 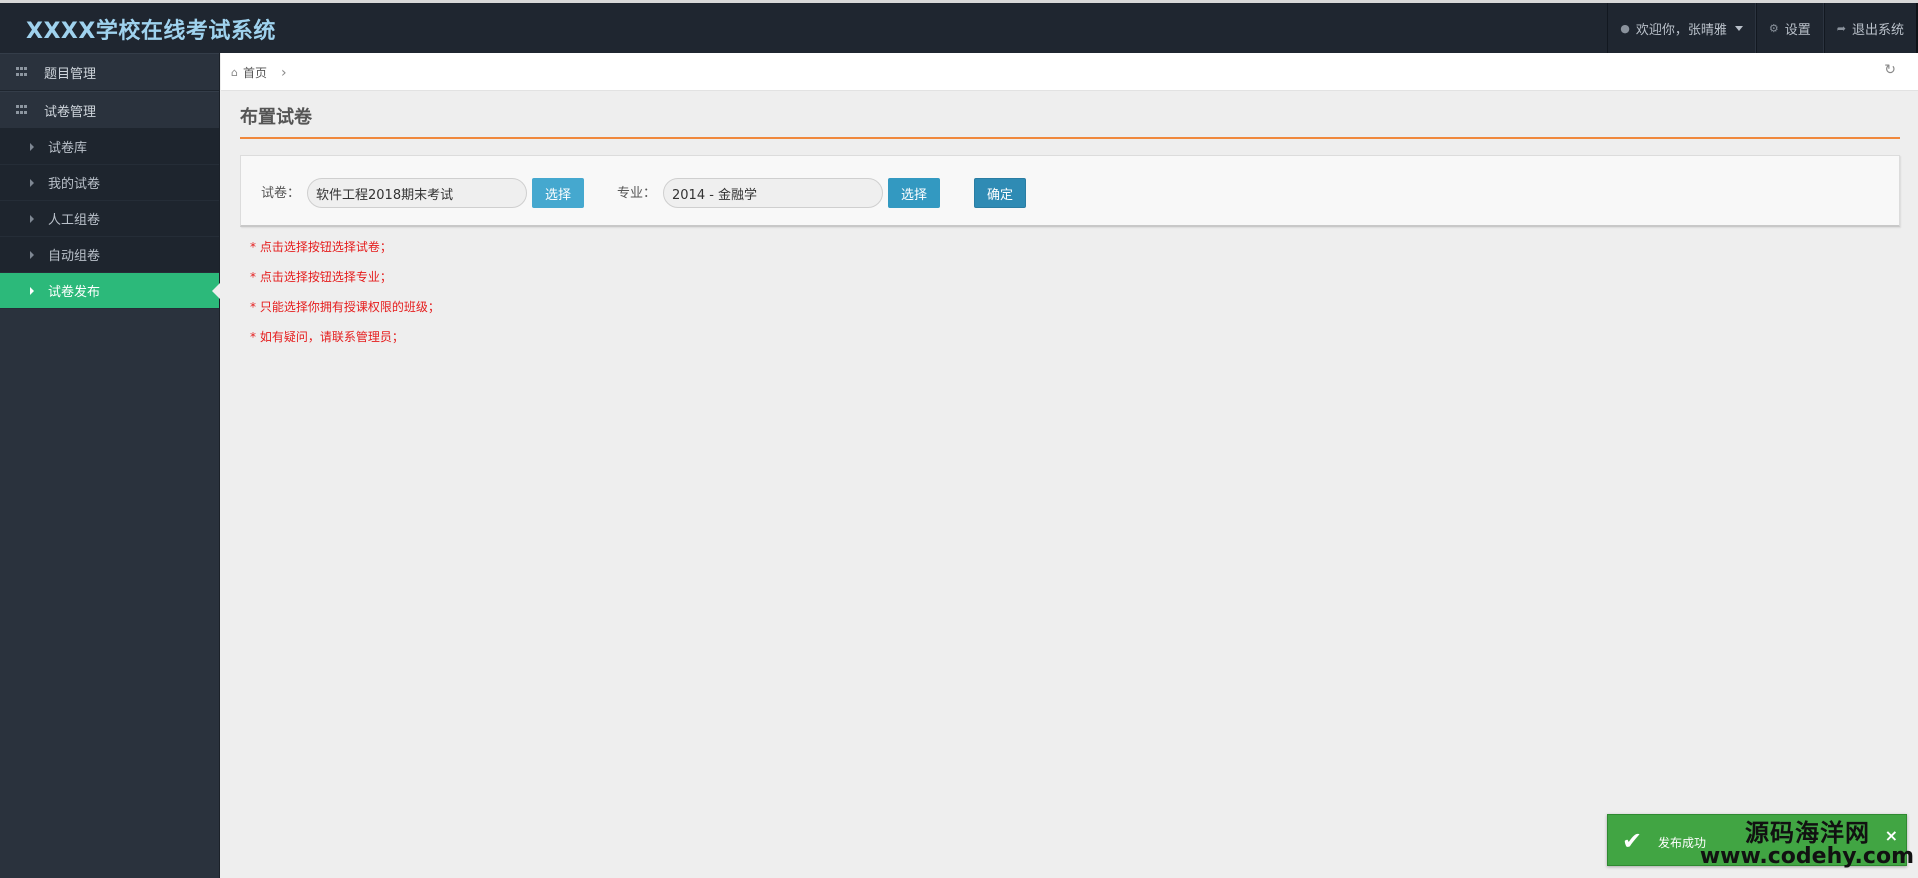 I want to click on sidebar-group-questions: 题目管理, so click(x=109, y=72).